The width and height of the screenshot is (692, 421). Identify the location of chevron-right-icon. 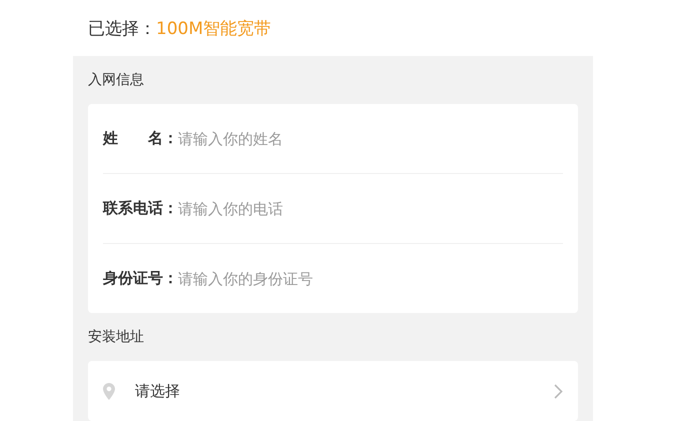
(558, 391).